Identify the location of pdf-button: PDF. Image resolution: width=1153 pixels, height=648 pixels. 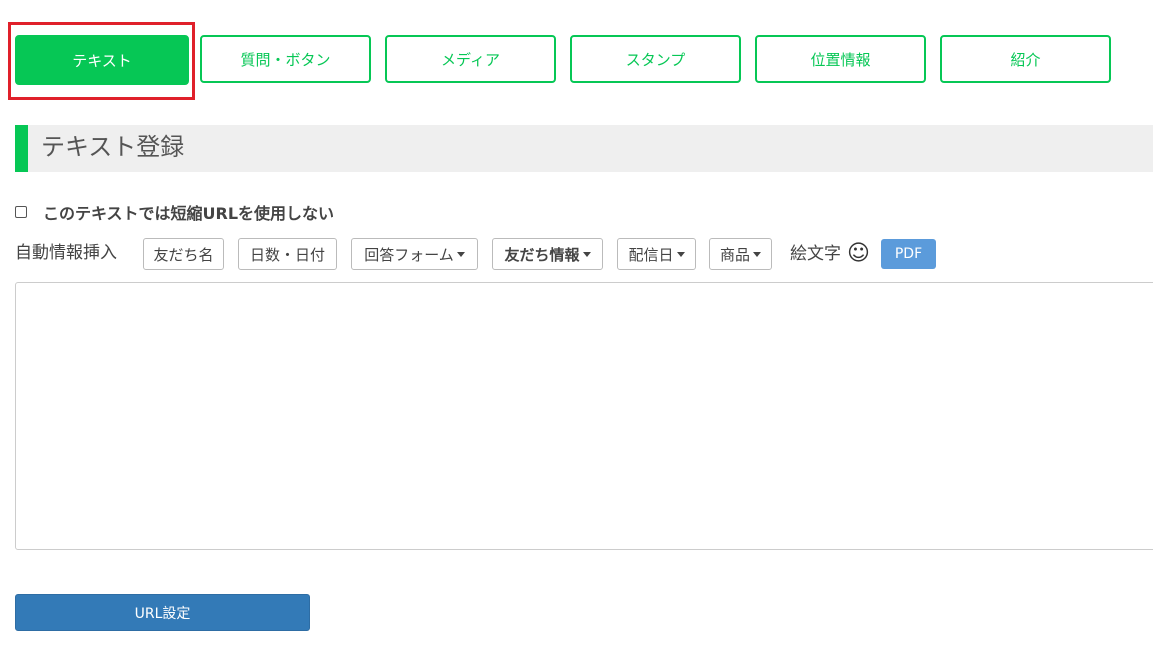
(908, 254).